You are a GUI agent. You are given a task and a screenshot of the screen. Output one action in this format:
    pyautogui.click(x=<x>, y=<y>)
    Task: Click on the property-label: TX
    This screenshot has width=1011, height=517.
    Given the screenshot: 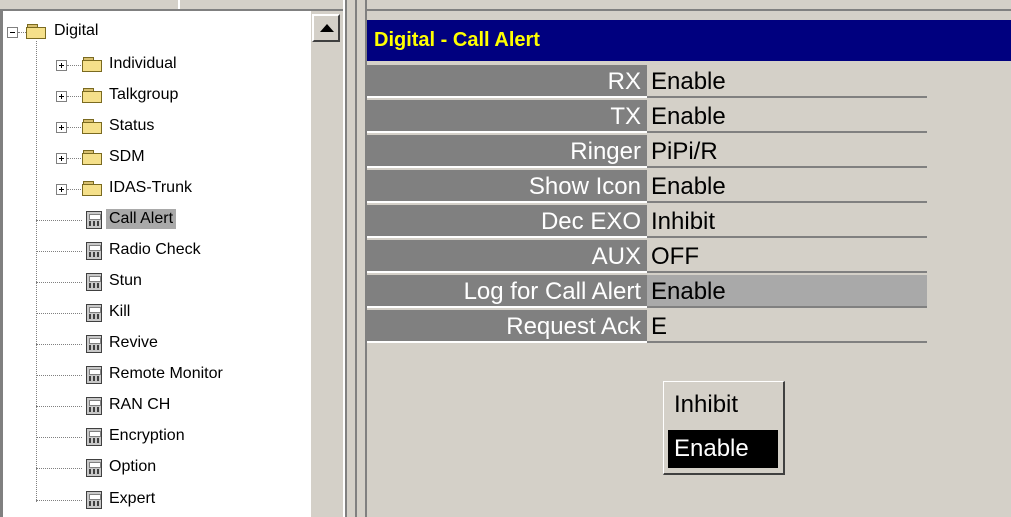 What is the action you would take?
    pyautogui.click(x=507, y=116)
    